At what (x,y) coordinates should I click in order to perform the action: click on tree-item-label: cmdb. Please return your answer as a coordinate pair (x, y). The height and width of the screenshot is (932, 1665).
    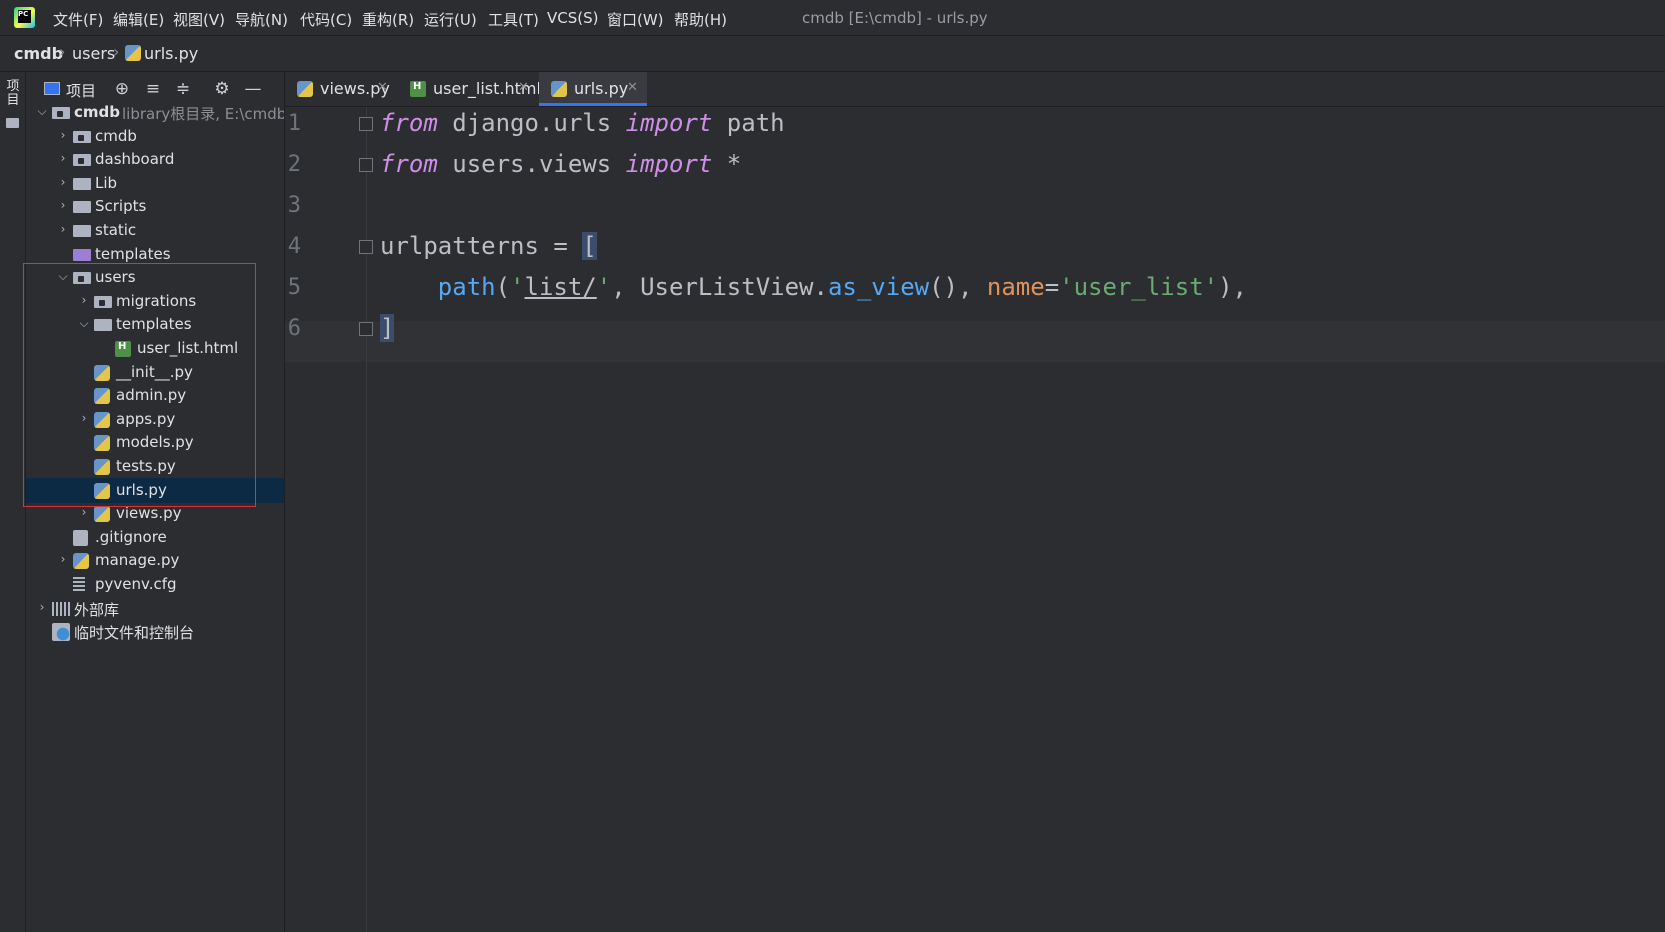
    Looking at the image, I should click on (97, 112).